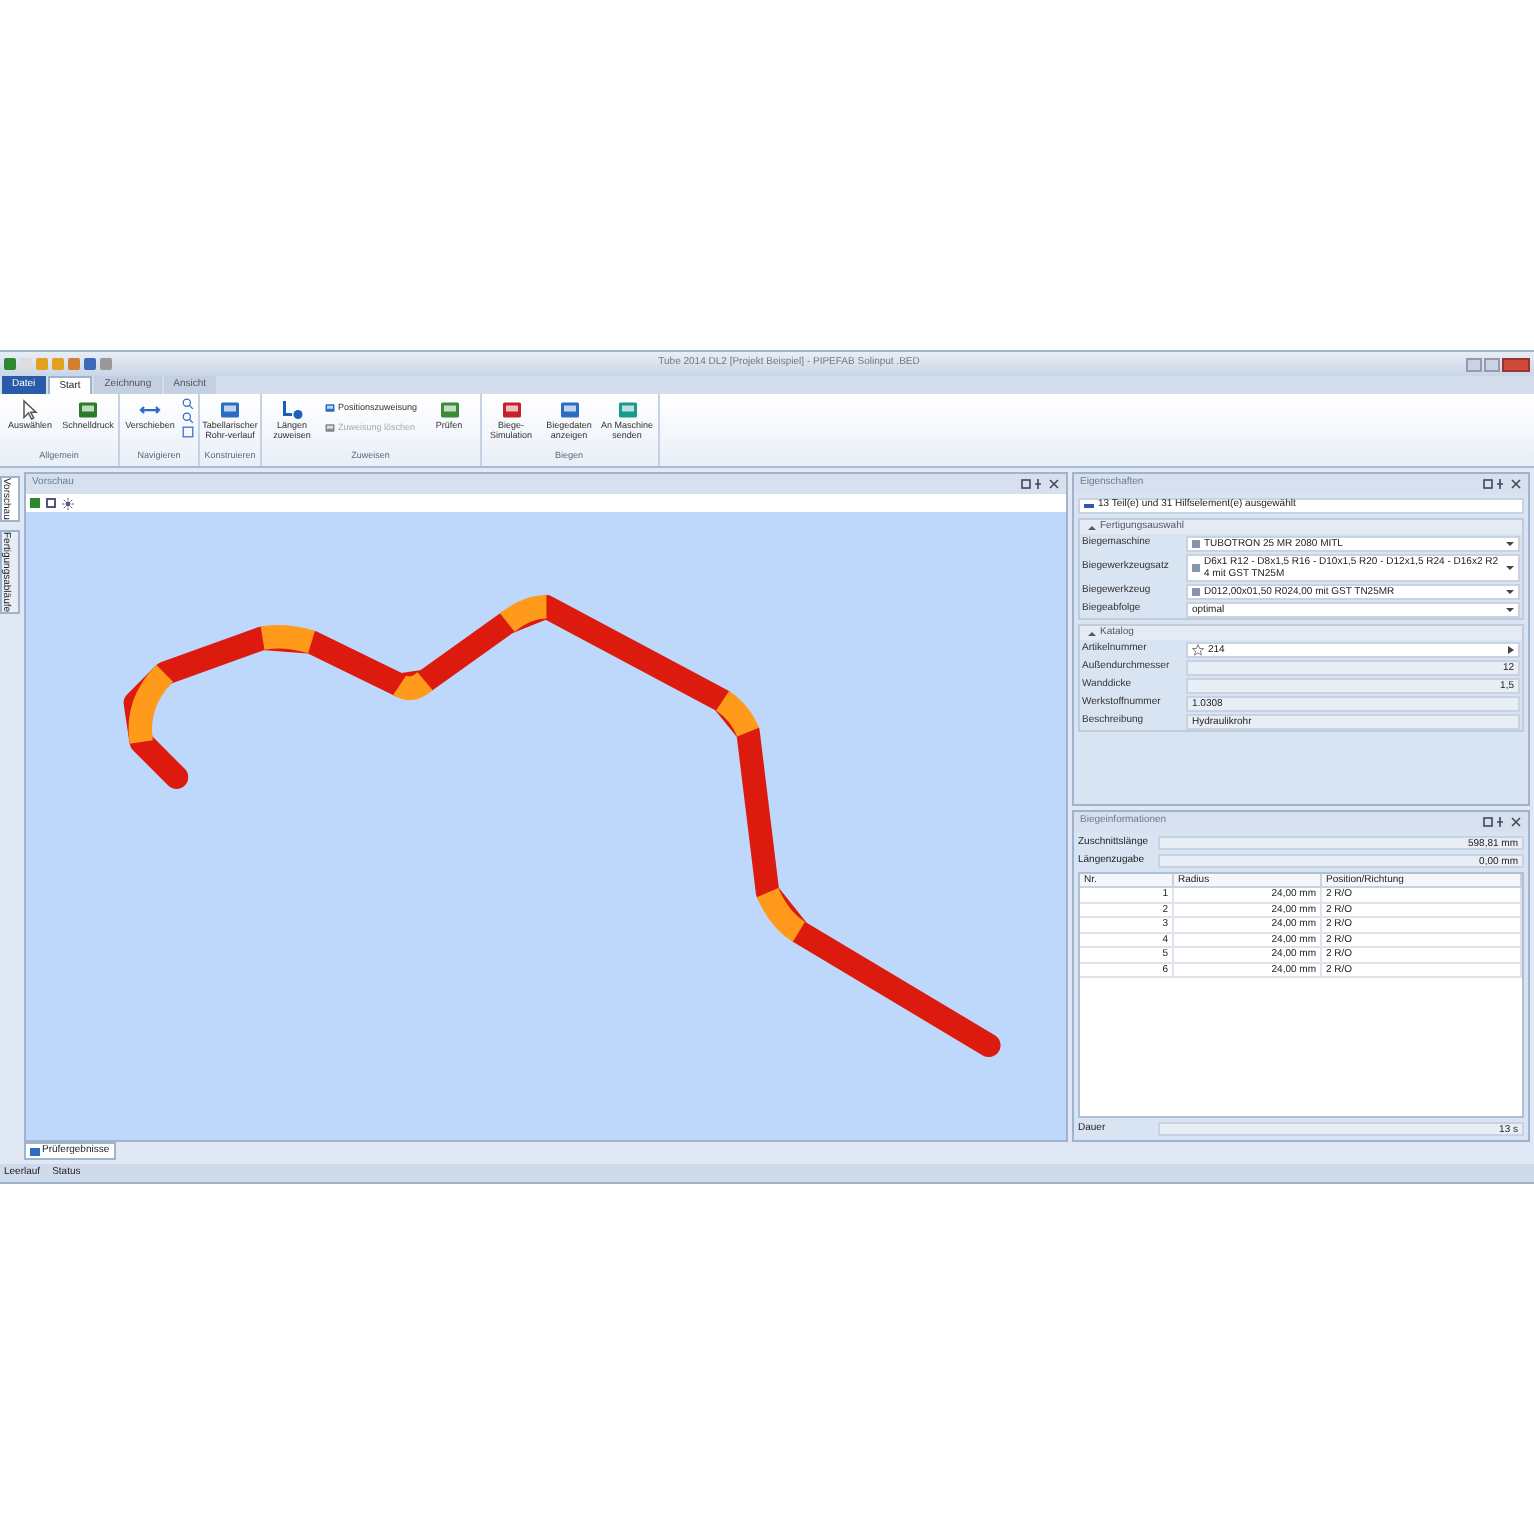 The height and width of the screenshot is (1534, 1534). I want to click on fit-view-icon, so click(188, 432).